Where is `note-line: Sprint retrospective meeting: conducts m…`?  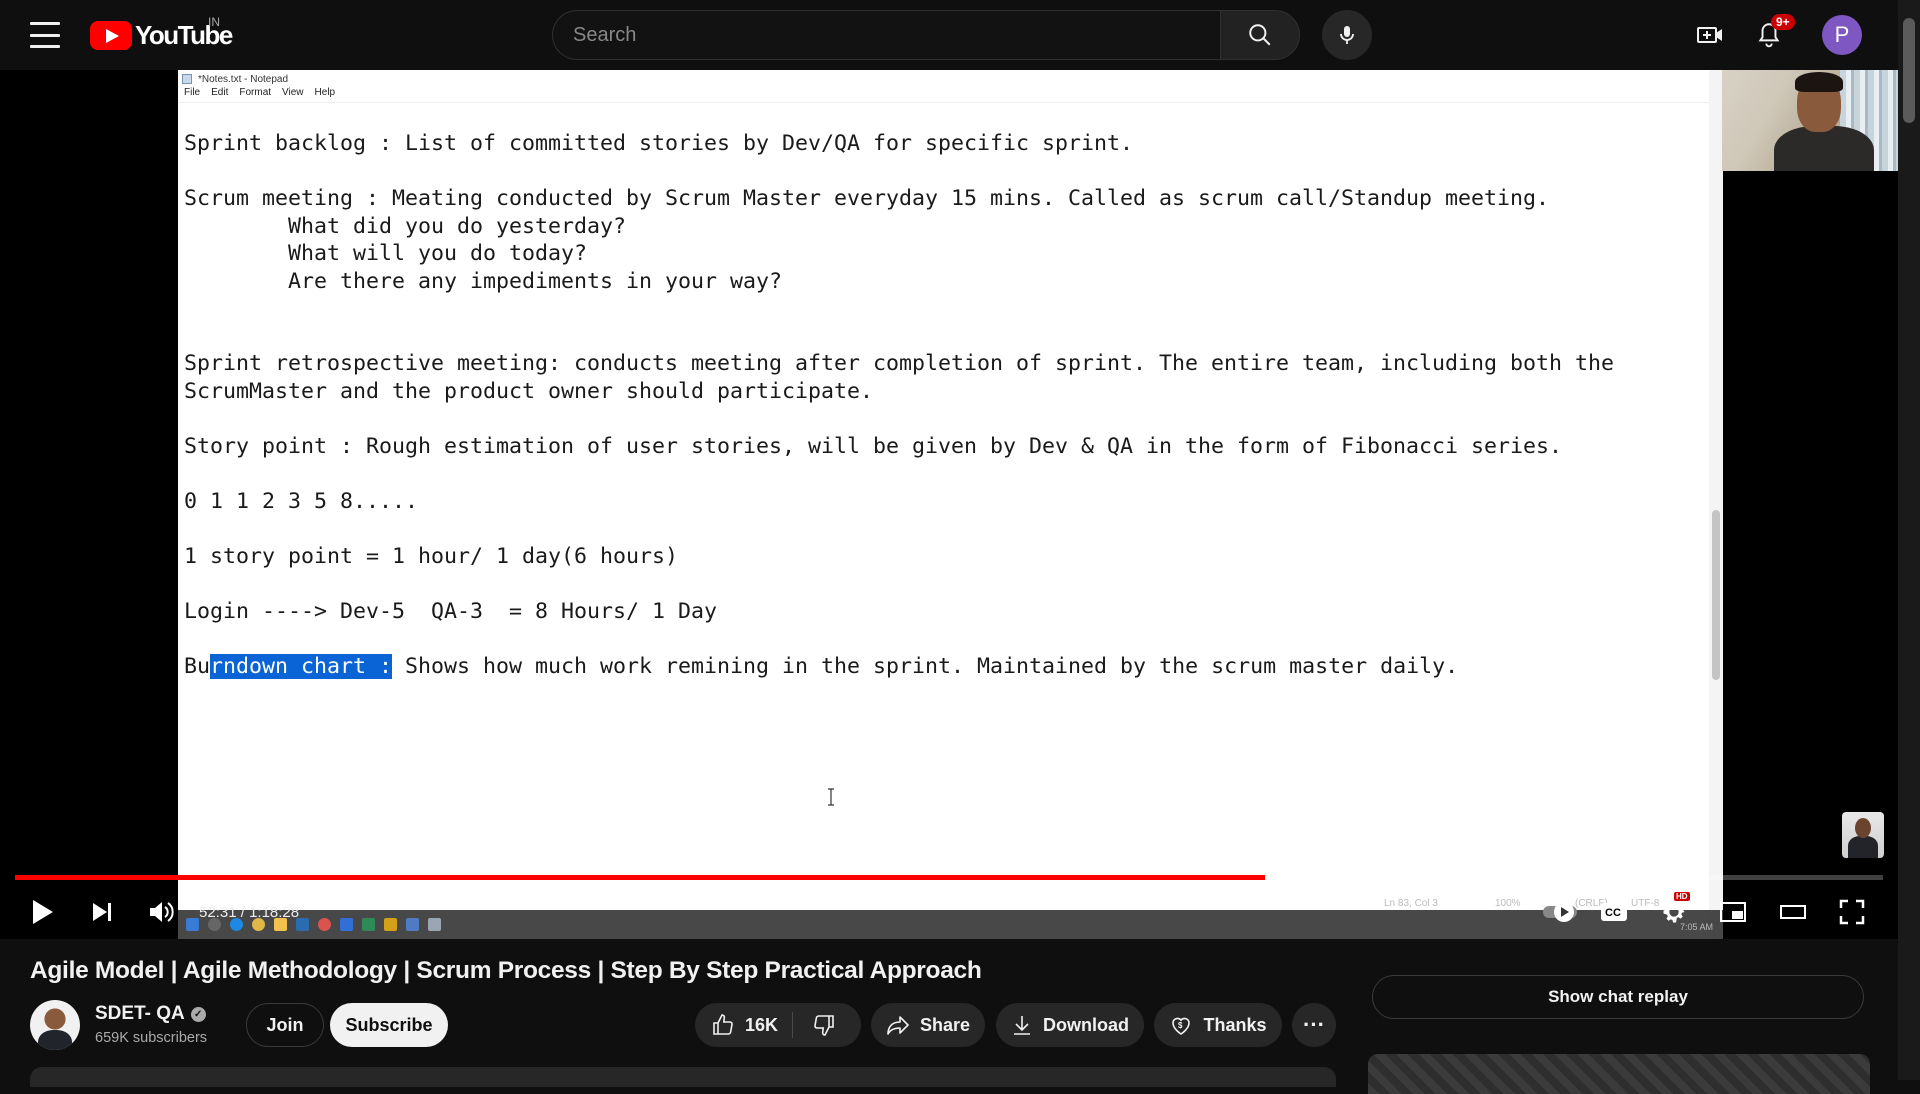
note-line: Sprint retrospective meeting: conducts m… is located at coordinates (899, 363).